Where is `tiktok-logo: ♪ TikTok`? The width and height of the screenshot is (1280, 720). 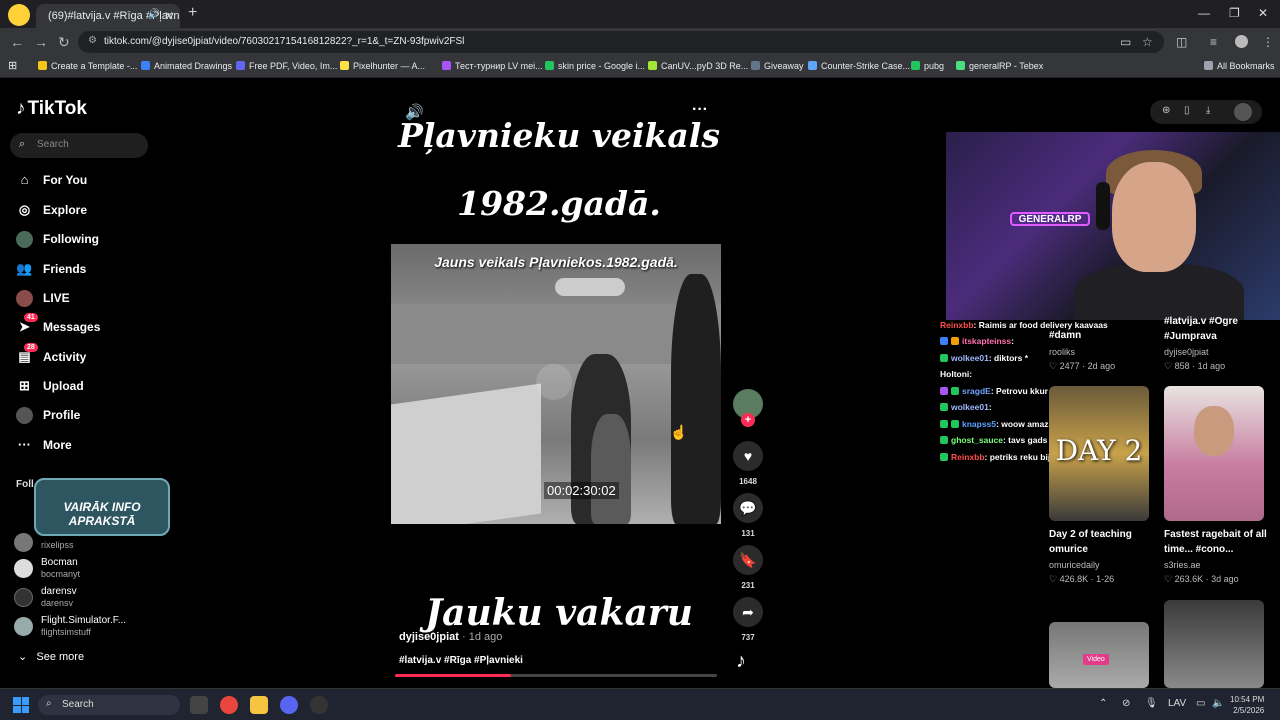 tiktok-logo: ♪ TikTok is located at coordinates (51, 109).